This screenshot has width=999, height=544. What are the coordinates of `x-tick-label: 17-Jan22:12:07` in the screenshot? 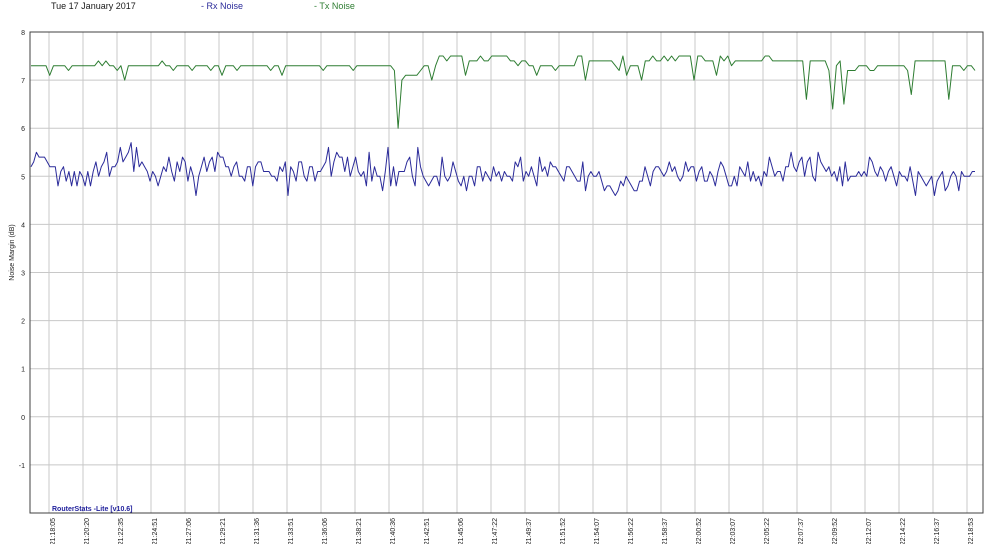 It's located at (865, 531).